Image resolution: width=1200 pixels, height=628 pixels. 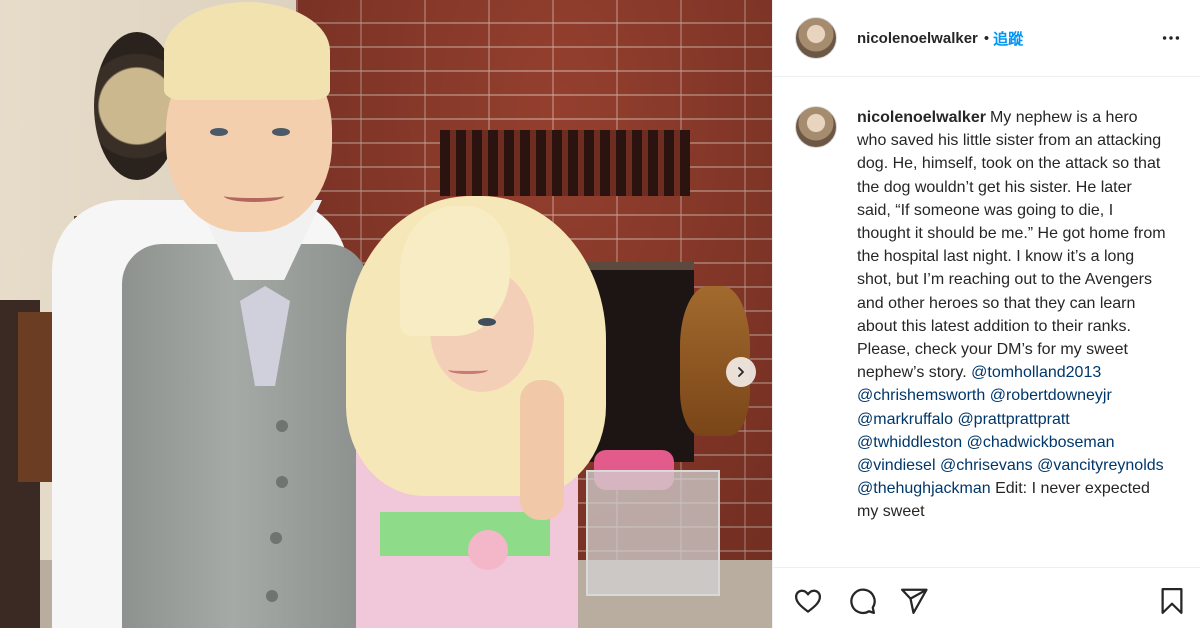 I want to click on photo-boy-hair, so click(x=247, y=51).